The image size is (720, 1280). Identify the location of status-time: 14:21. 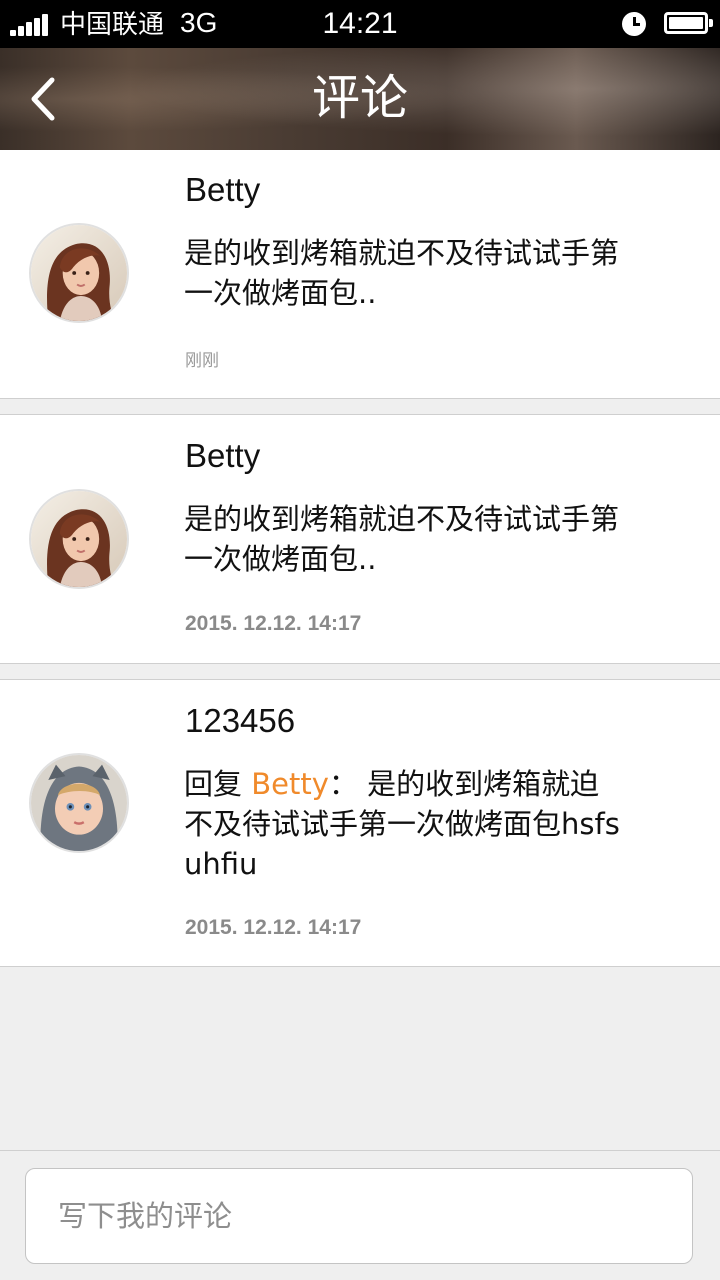
(360, 23).